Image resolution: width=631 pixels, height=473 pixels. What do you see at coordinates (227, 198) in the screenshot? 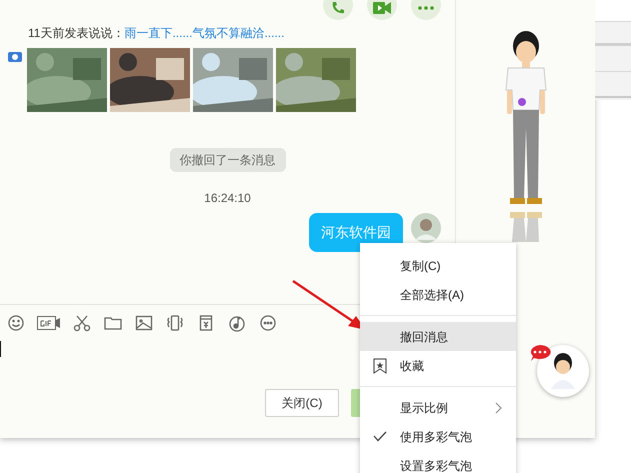
I see `timestamp: 16:24:10` at bounding box center [227, 198].